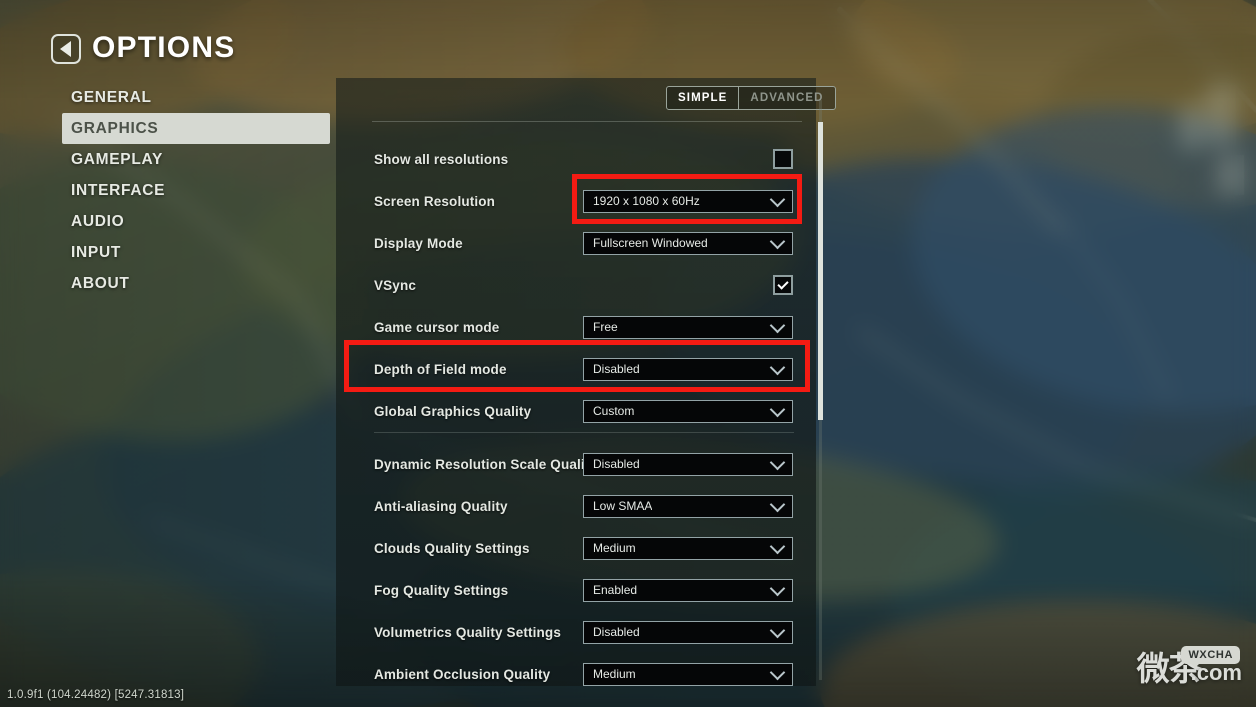 The image size is (1256, 707). What do you see at coordinates (576, 506) in the screenshot?
I see `setting-row: Anti-aliasing Quality Low SMAA` at bounding box center [576, 506].